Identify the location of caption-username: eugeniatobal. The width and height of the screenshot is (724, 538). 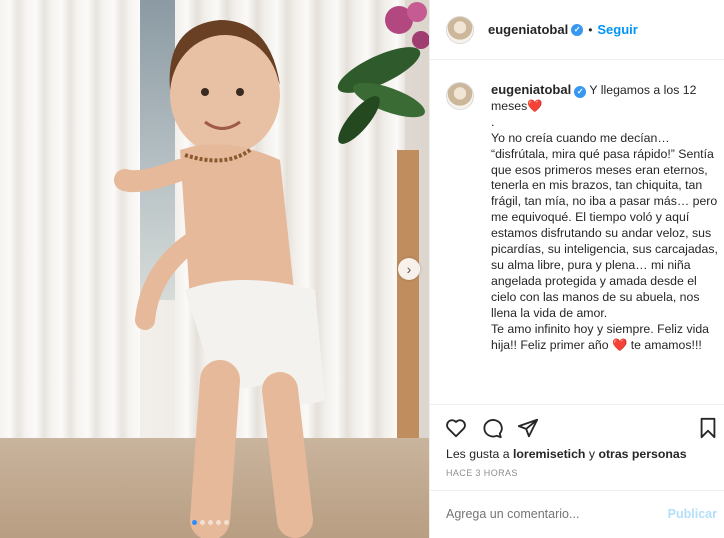
(531, 89).